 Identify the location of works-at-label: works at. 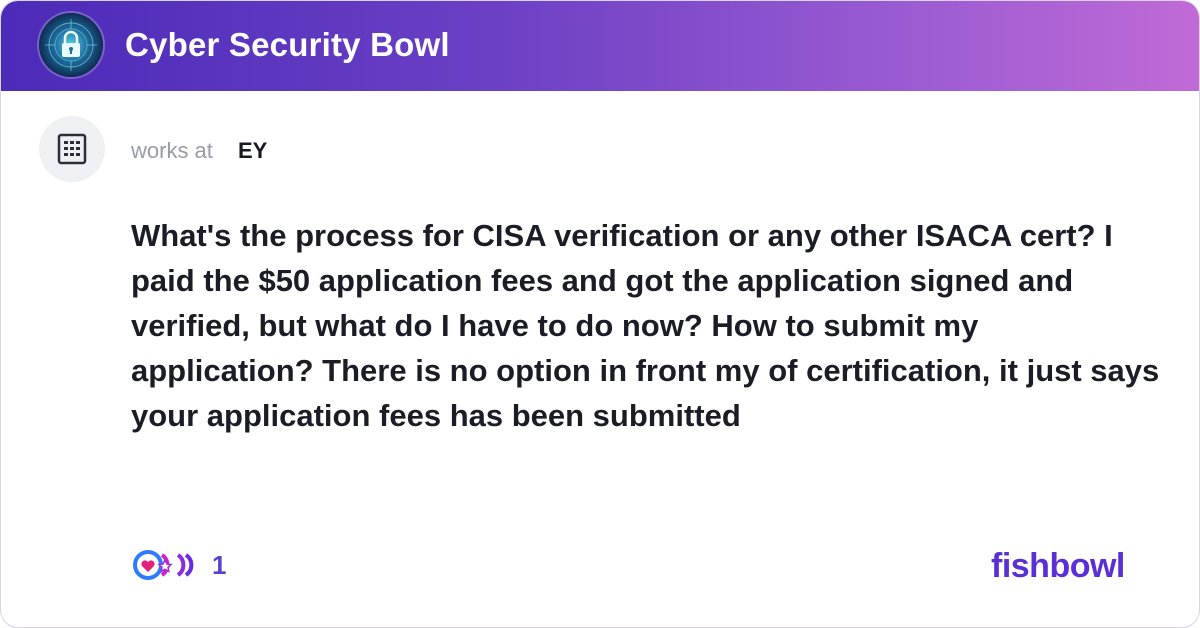
(172, 150).